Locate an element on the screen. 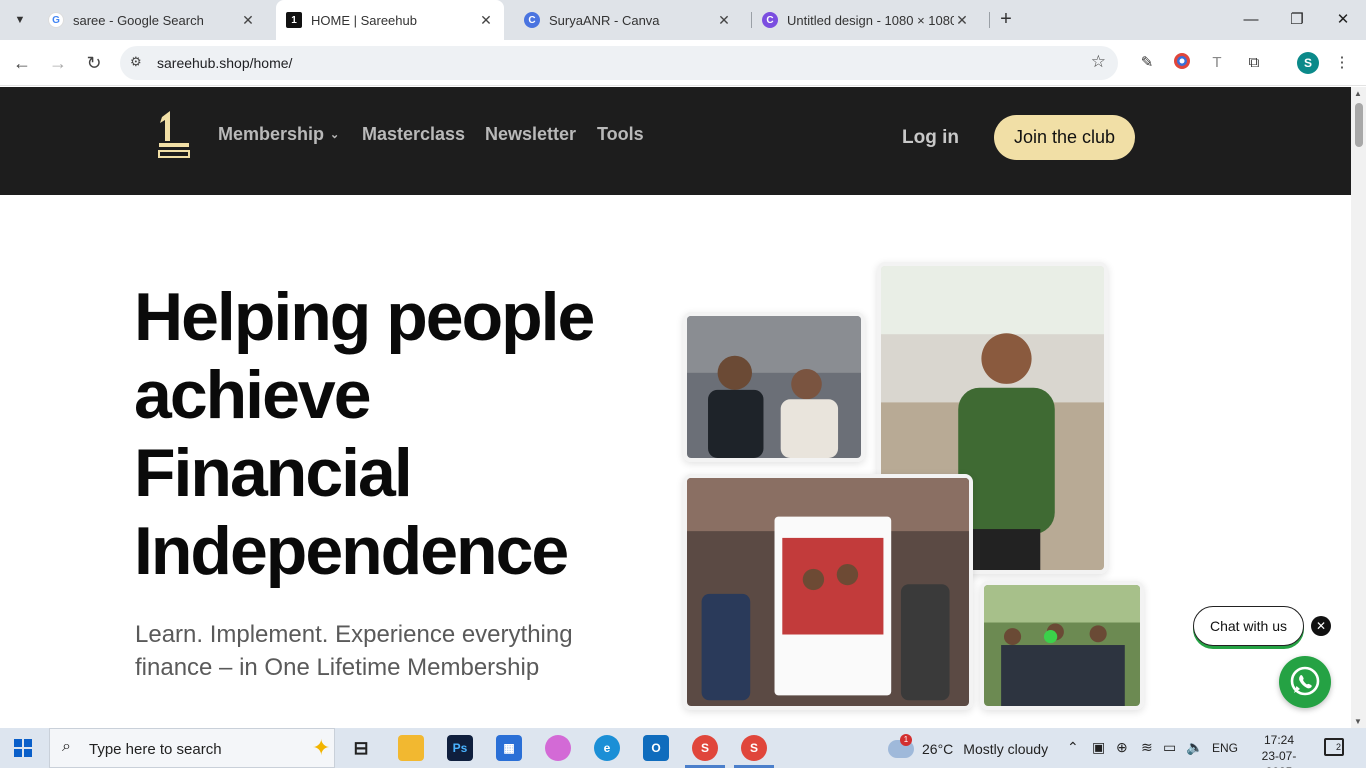 The height and width of the screenshot is (768, 1366). minimize-icon: — is located at coordinates (1251, 19).